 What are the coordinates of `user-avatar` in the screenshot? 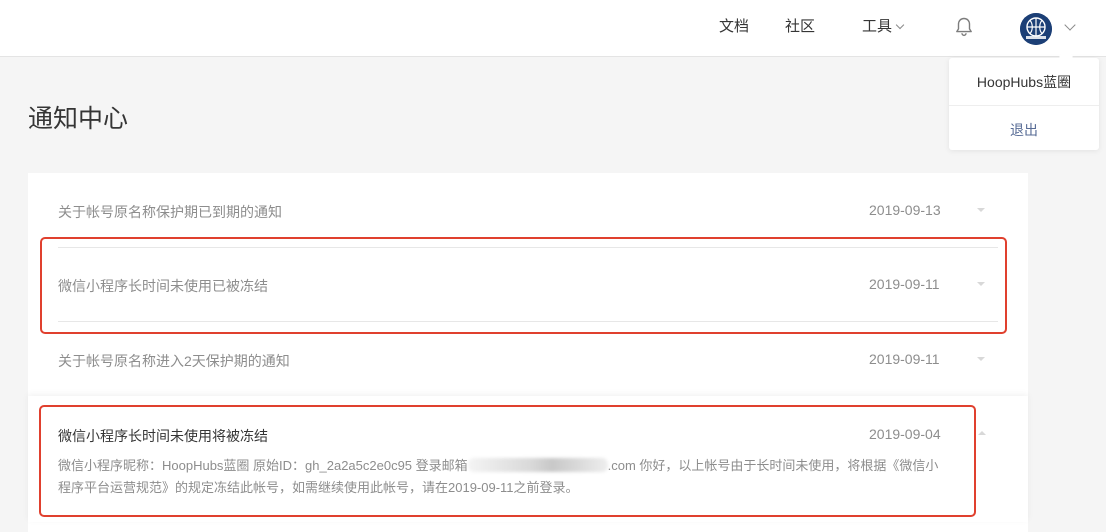 It's located at (1036, 29).